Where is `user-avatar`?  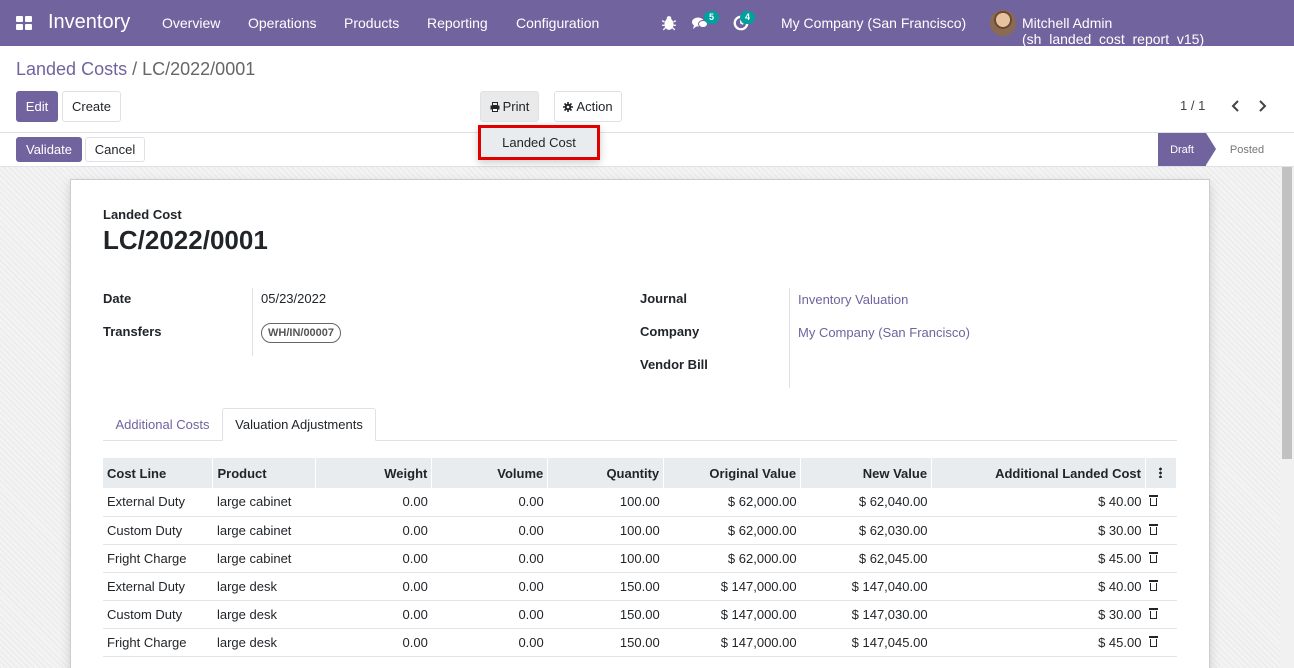
user-avatar is located at coordinates (1003, 23).